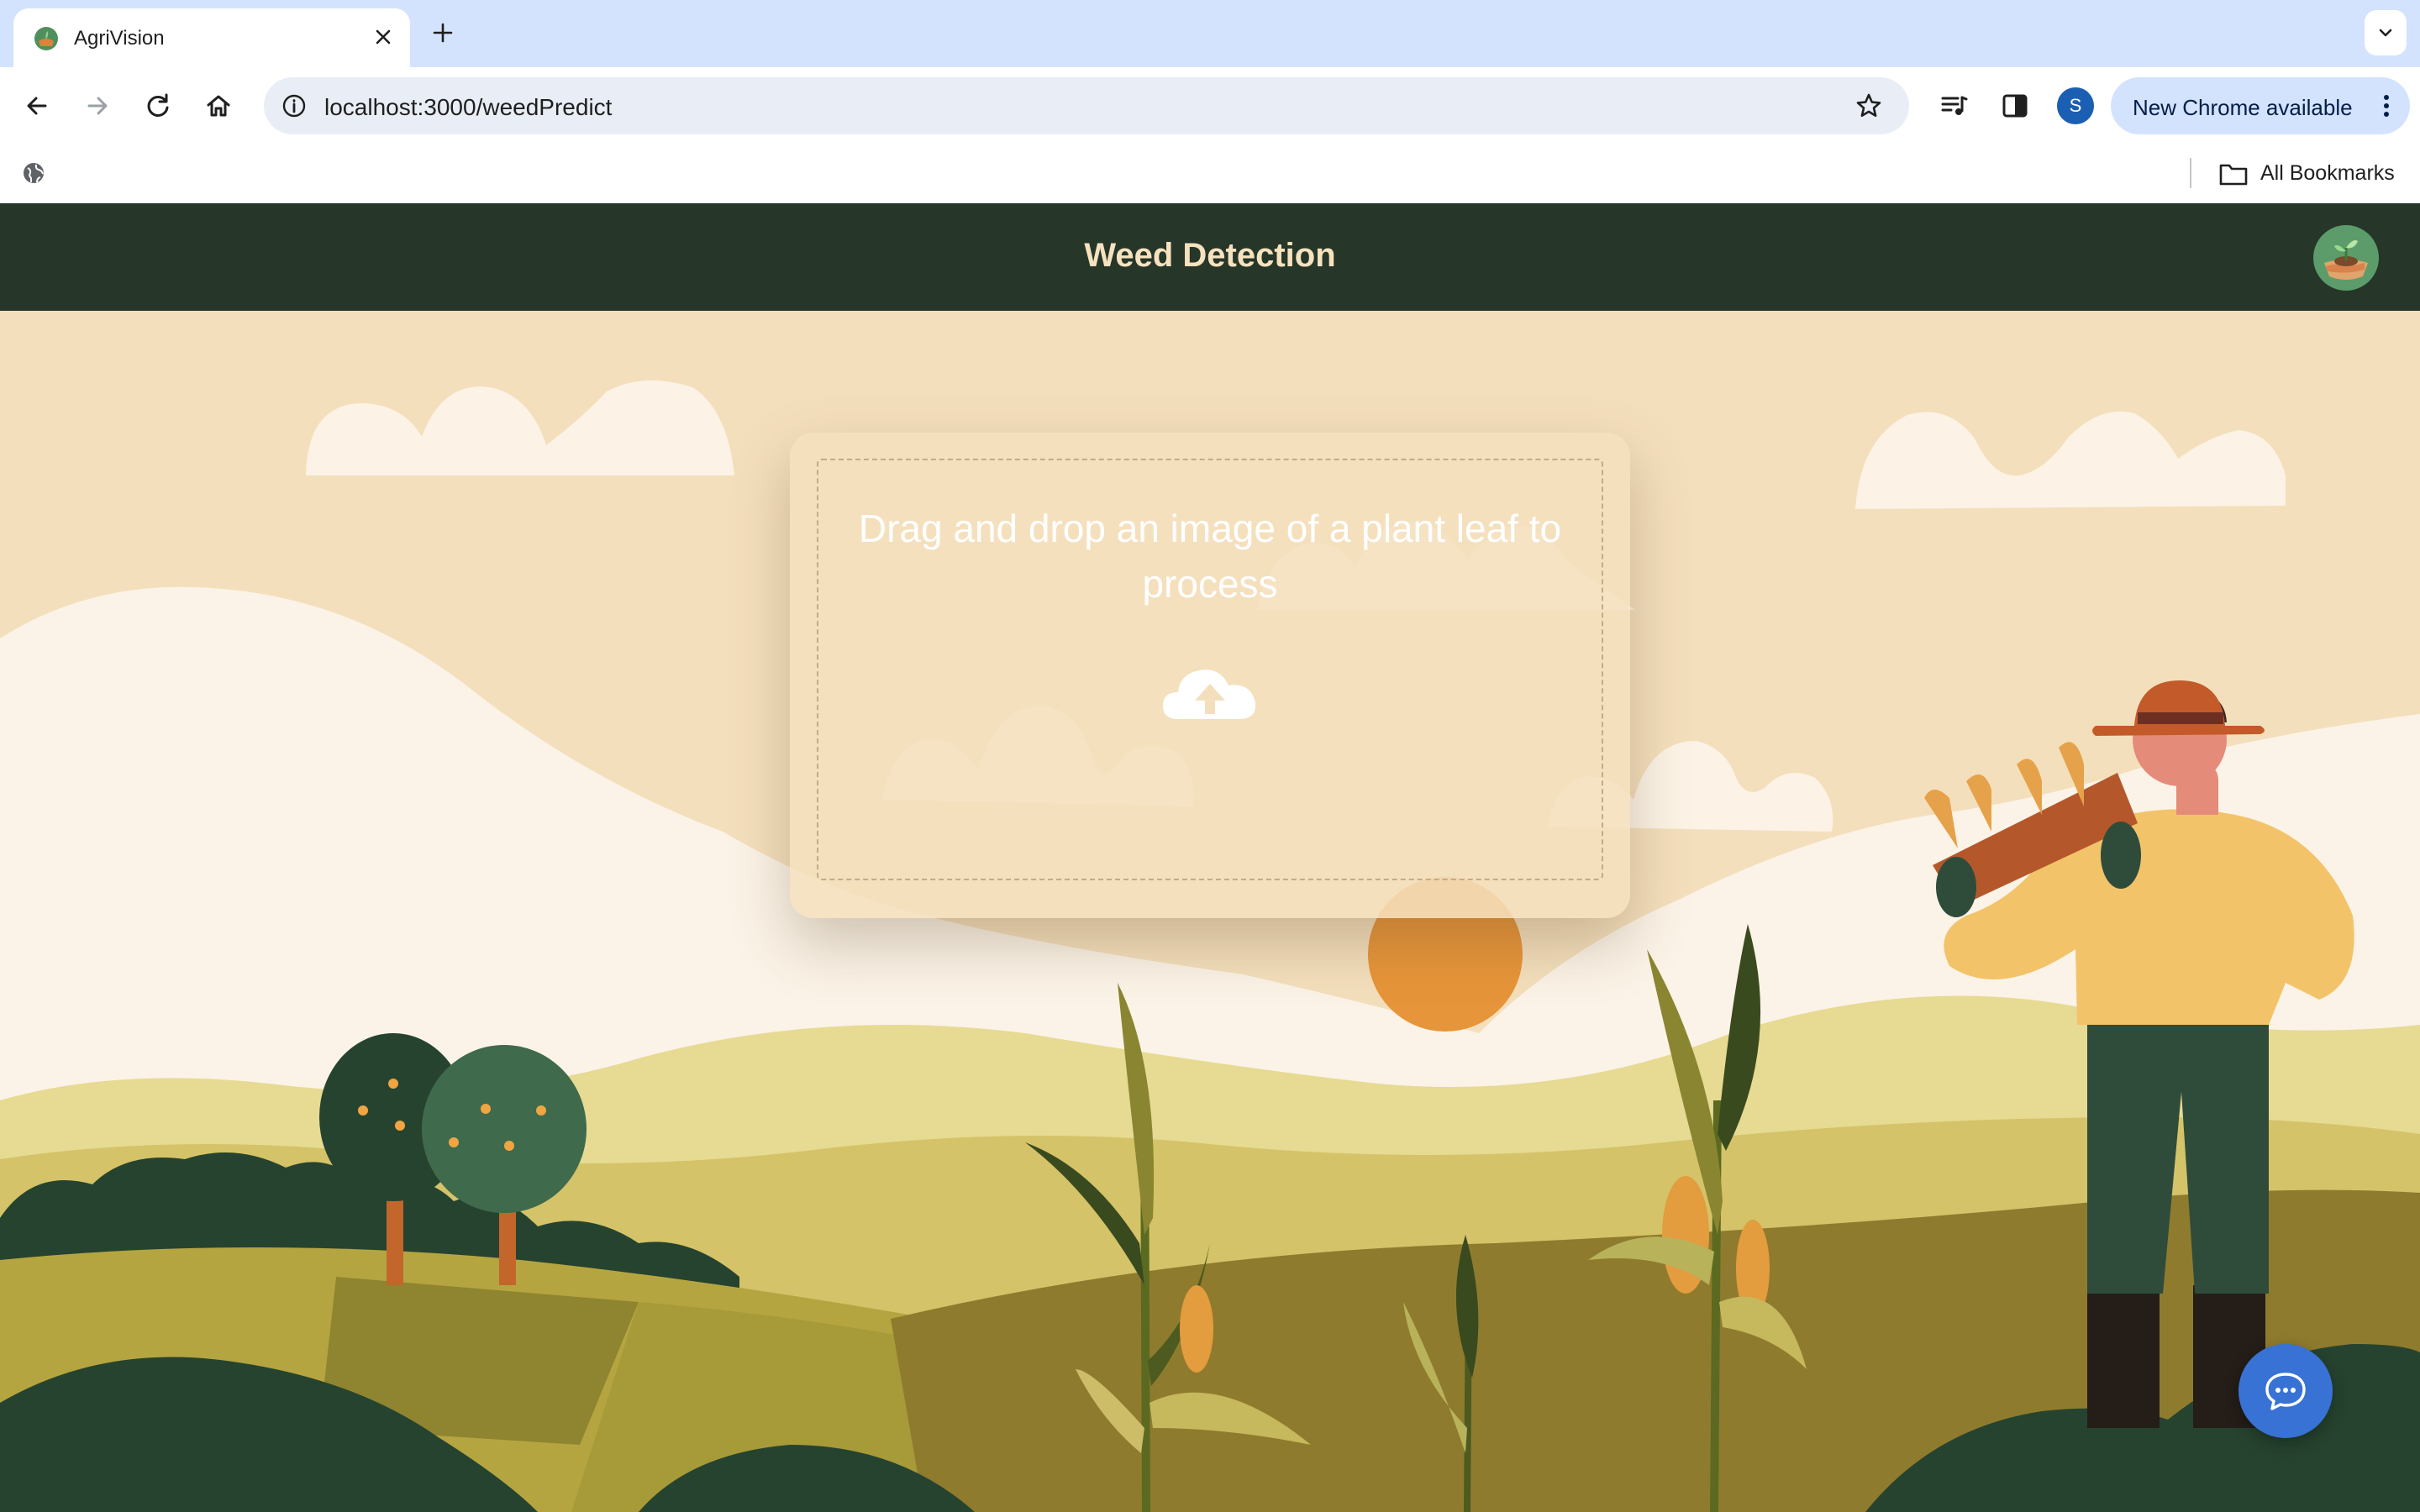 The width and height of the screenshot is (2420, 1512). I want to click on bookmarks-bar: All Bookmarks, so click(1210, 173).